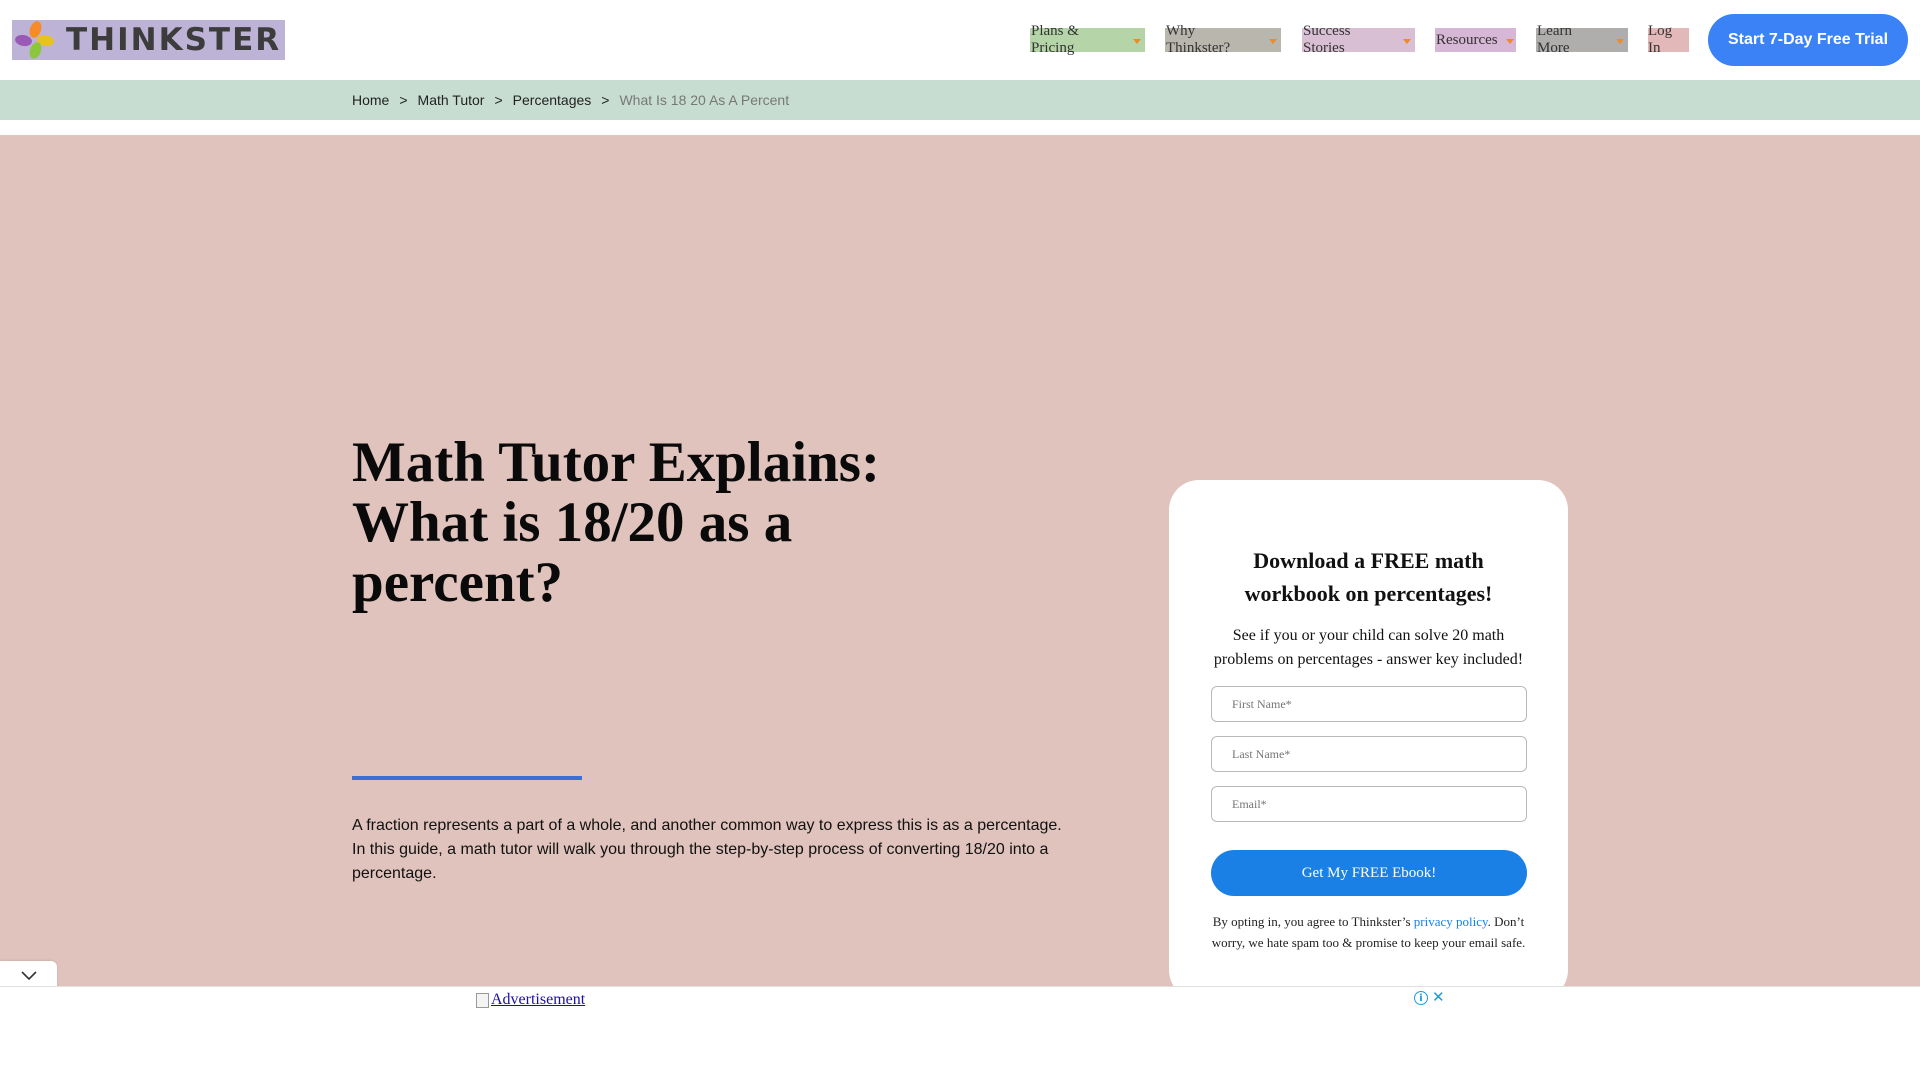  Describe the element at coordinates (1087, 39) in the screenshot. I see `nav-plans-pricing: Plans & Pricing` at that location.